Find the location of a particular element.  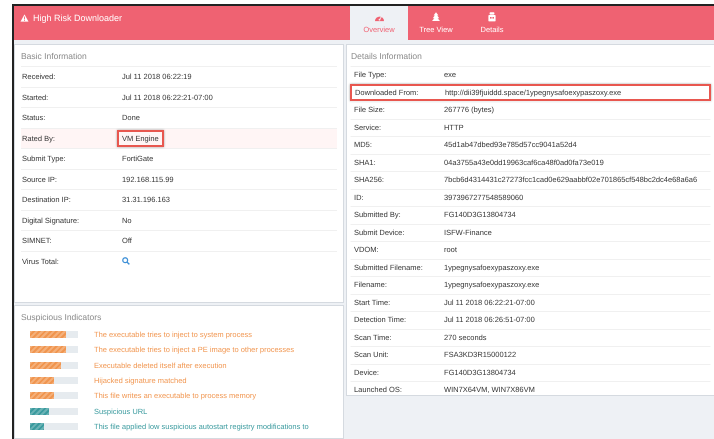

window-title: High Risk Downloader is located at coordinates (77, 18).